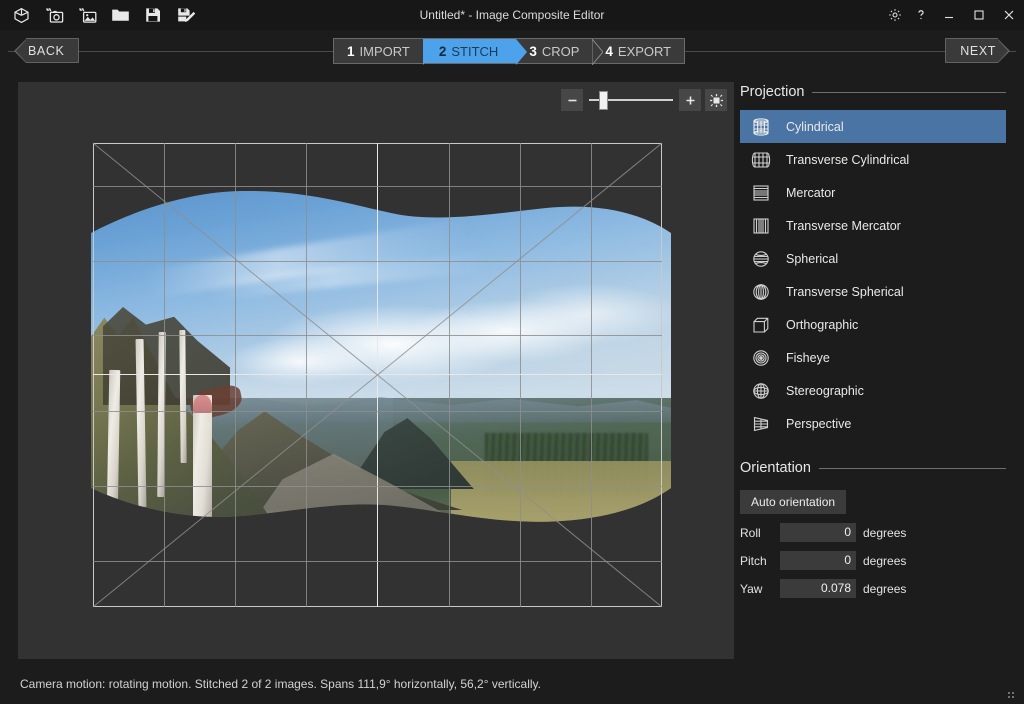 This screenshot has width=1024, height=704. I want to click on next-button: NEXT, so click(977, 50).